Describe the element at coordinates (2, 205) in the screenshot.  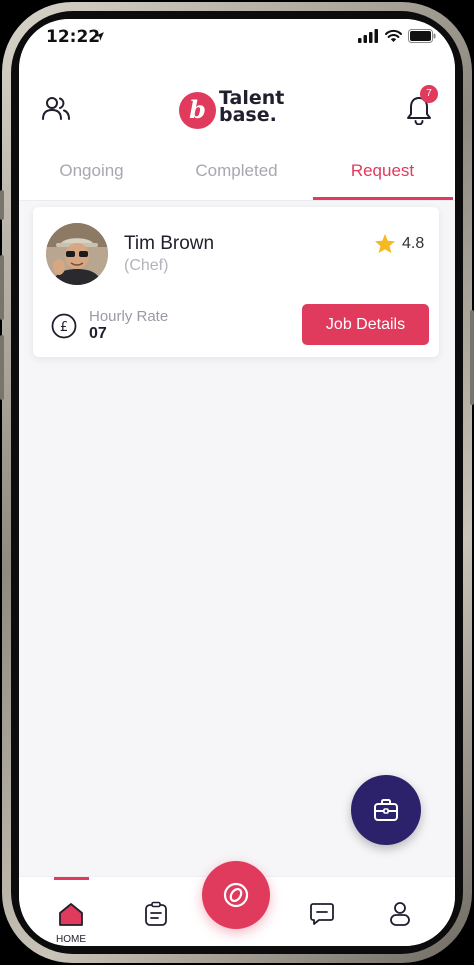
I see `mute-switch` at that location.